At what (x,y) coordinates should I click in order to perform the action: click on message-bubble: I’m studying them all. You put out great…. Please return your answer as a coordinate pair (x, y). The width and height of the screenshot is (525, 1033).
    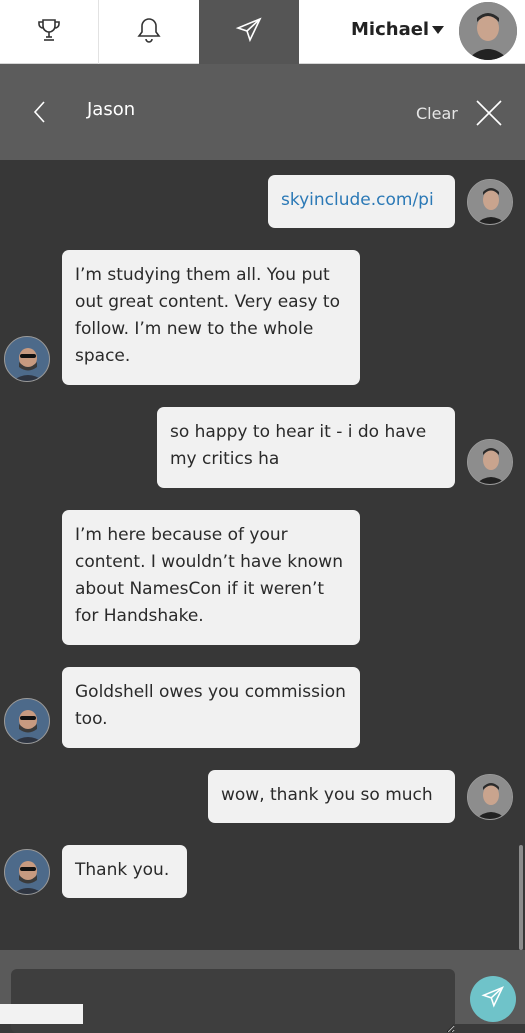
    Looking at the image, I should click on (211, 317).